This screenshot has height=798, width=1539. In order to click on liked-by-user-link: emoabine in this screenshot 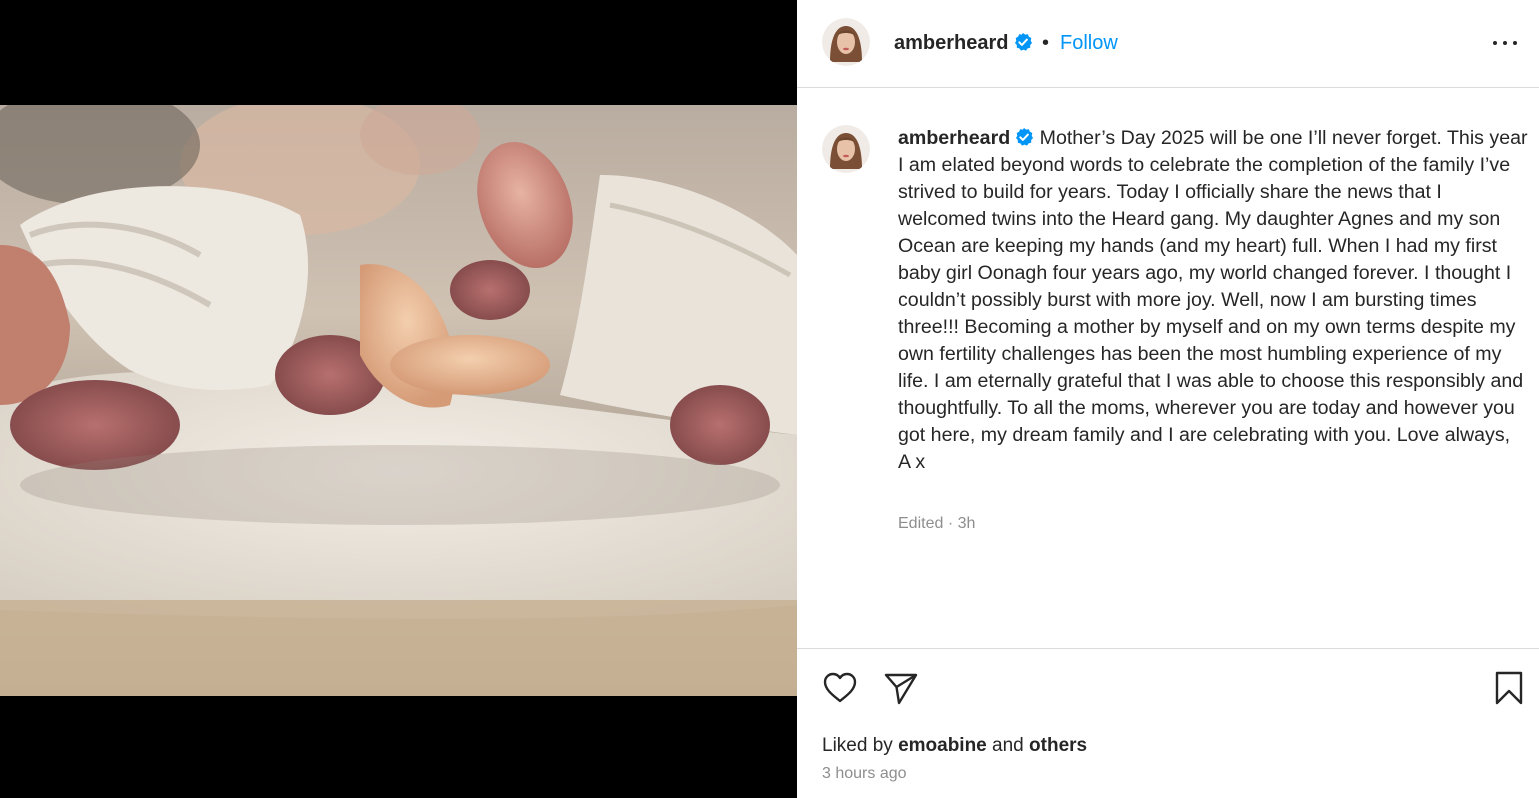, I will do `click(942, 745)`.